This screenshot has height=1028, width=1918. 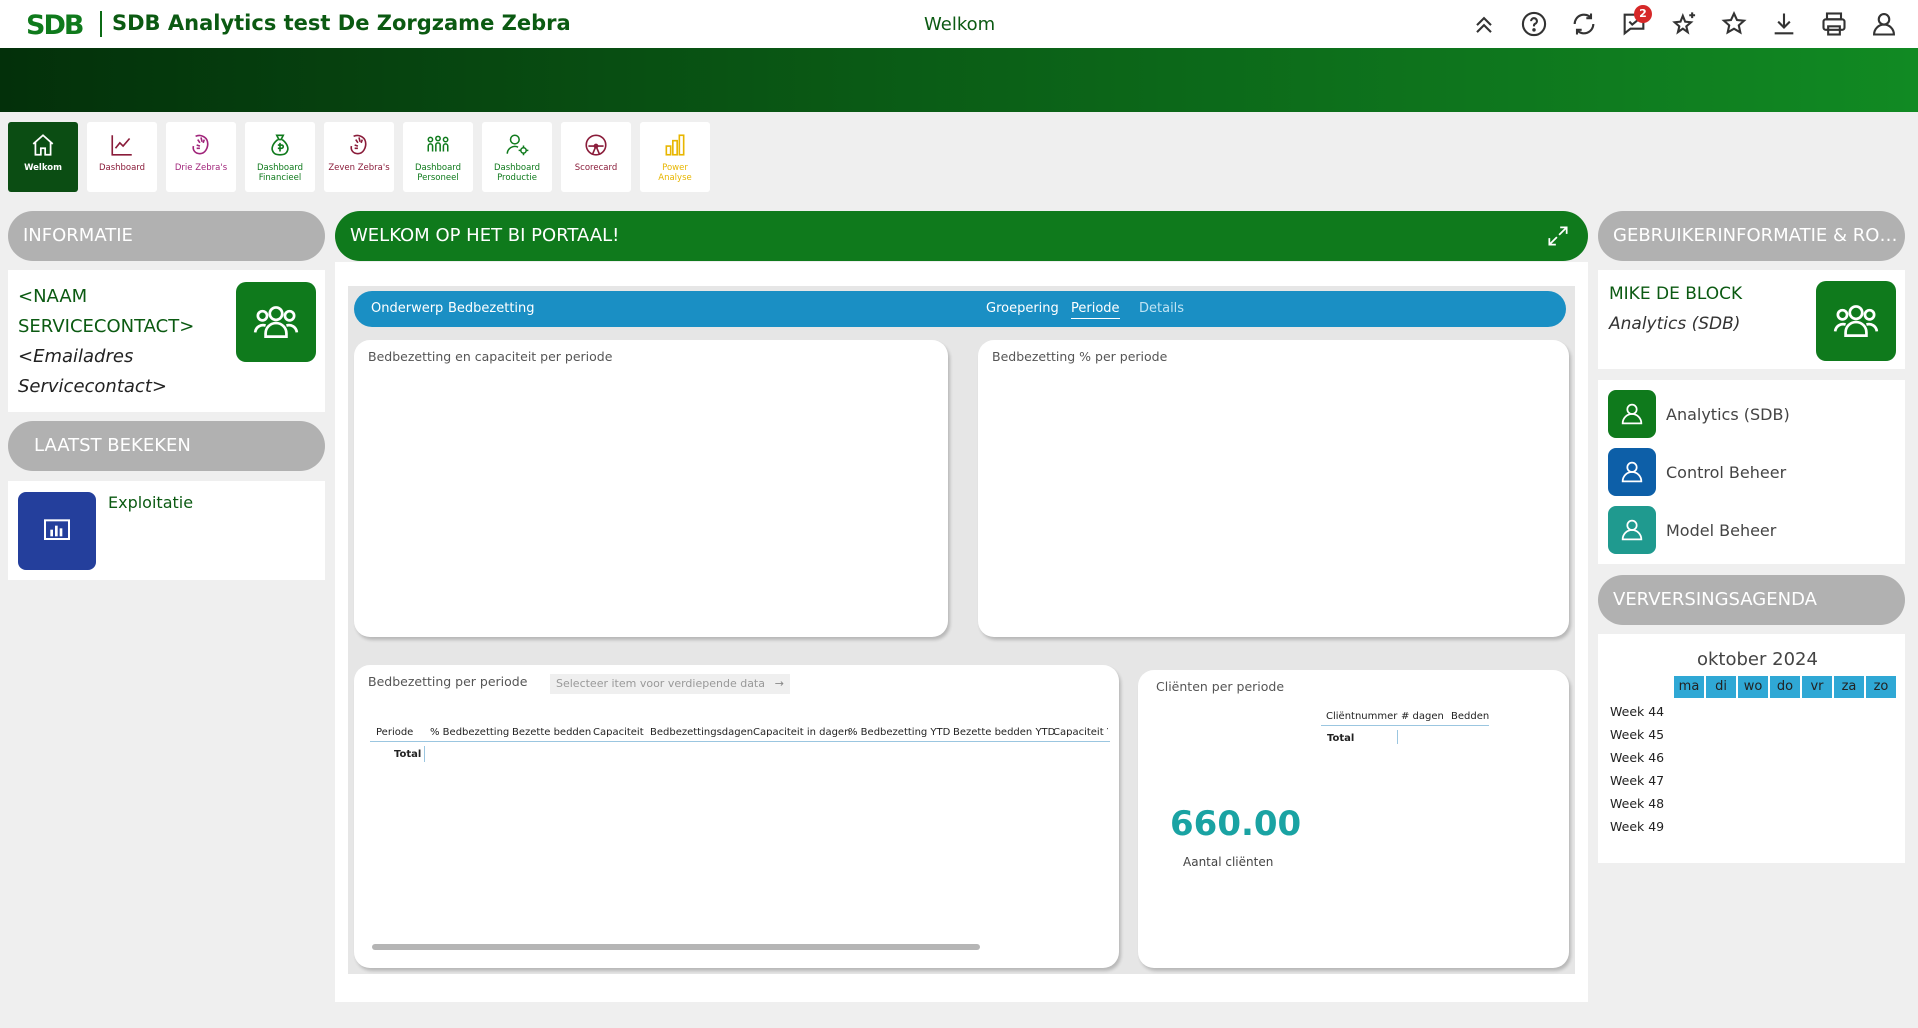 What do you see at coordinates (92, 371) in the screenshot?
I see `contact-email: <Emailadres Servicecontact>` at bounding box center [92, 371].